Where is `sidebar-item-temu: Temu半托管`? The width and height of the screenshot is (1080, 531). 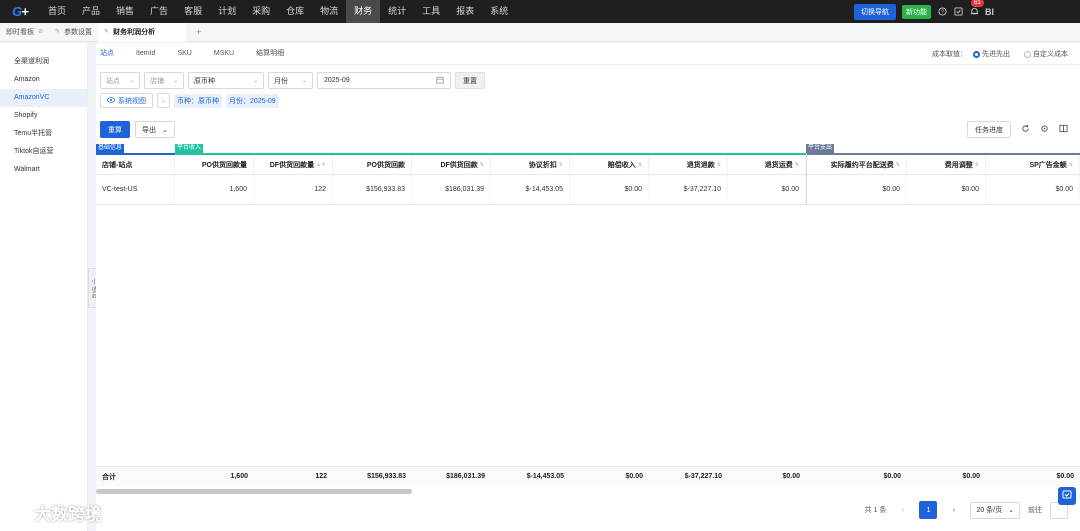
sidebar-item-temu: Temu半托管 is located at coordinates (43, 134).